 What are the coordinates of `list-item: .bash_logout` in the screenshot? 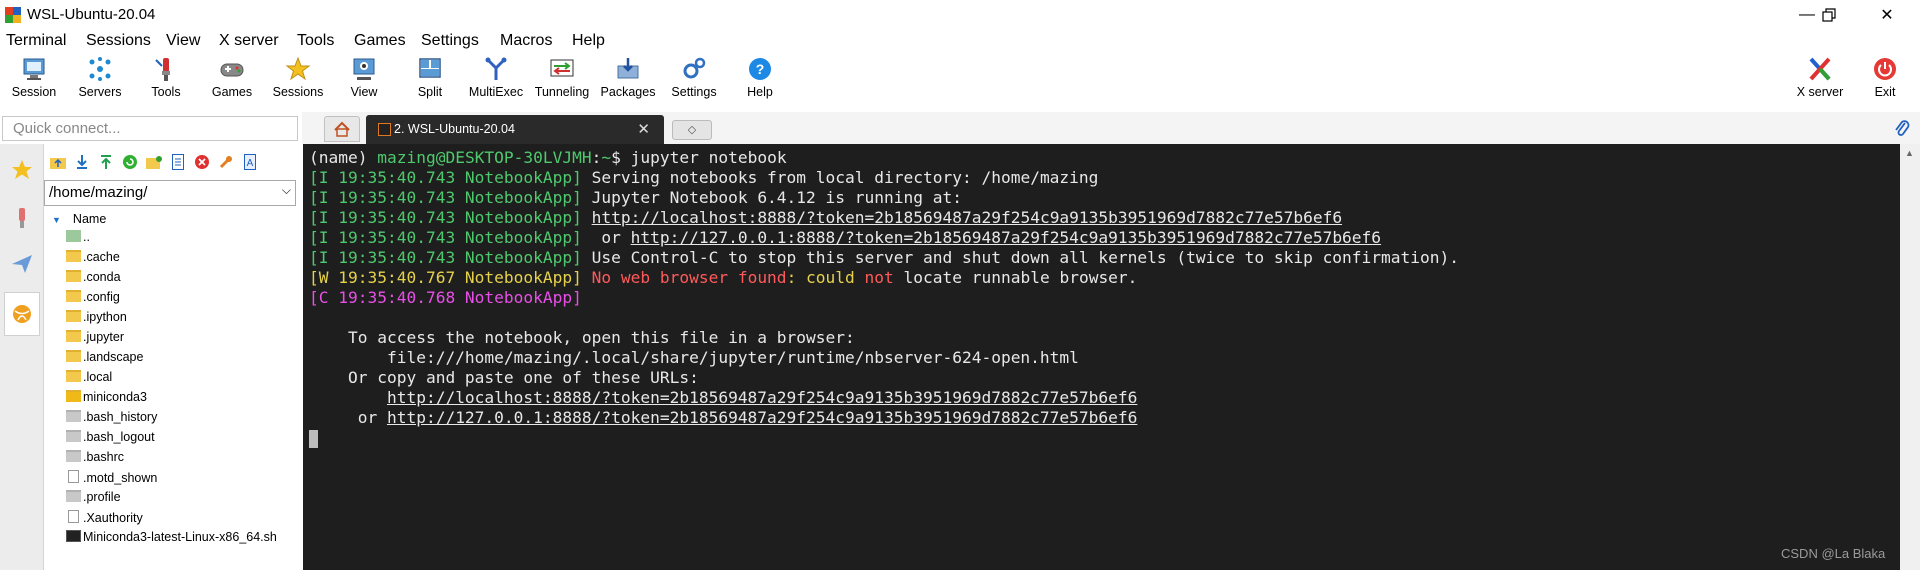 It's located at (110, 440).